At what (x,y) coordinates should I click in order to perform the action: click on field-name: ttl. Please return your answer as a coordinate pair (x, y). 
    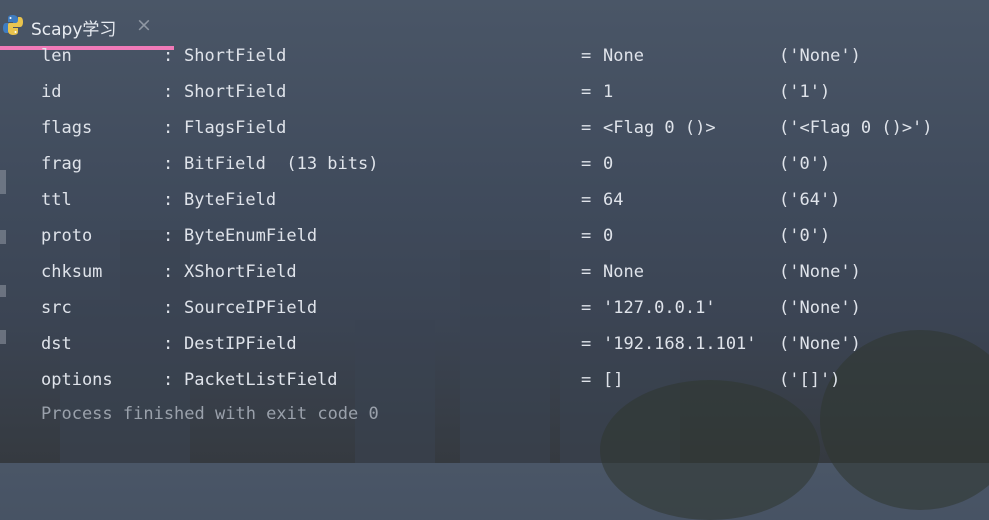
    Looking at the image, I should click on (56, 200).